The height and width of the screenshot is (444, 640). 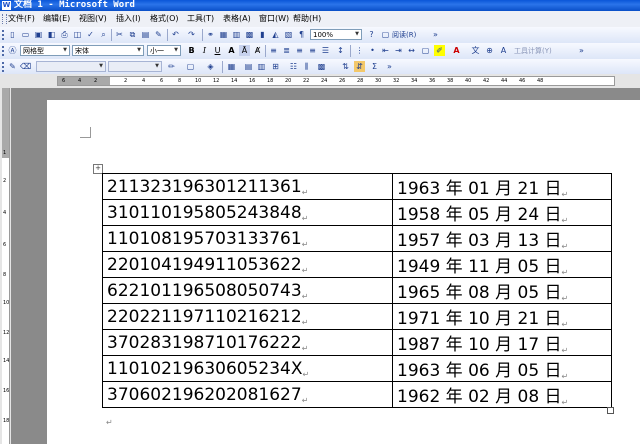 I want to click on paste-icon: ▤, so click(x=145, y=34).